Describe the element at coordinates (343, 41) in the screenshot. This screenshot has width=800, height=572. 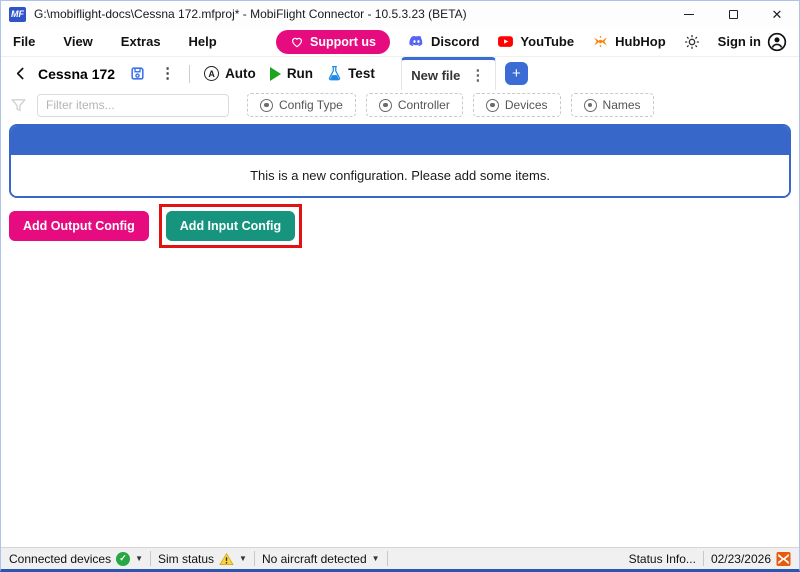
I see `support-us-label: Support us` at that location.